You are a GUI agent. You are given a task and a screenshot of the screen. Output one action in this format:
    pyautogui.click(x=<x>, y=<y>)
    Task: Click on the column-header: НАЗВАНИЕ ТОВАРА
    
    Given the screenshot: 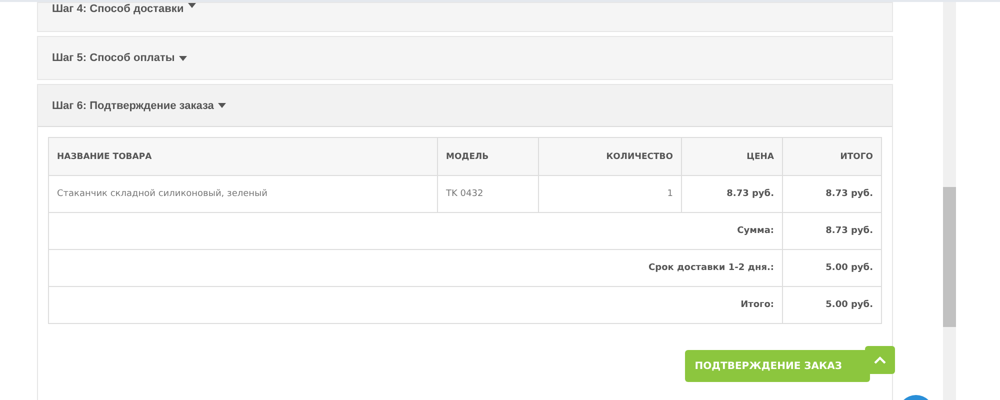 What is the action you would take?
    pyautogui.click(x=243, y=157)
    